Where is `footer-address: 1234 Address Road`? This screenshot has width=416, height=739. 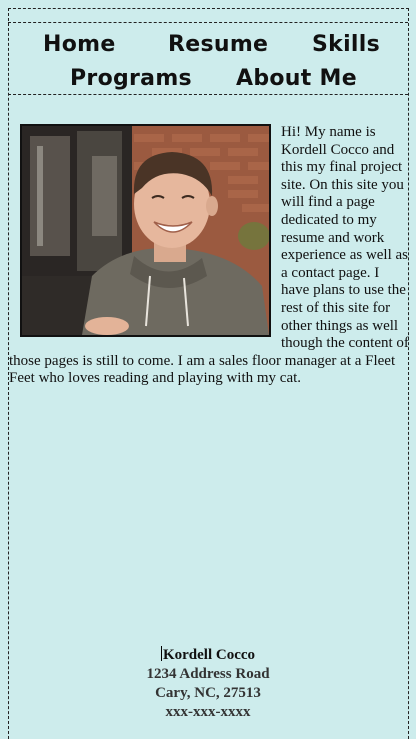 footer-address: 1234 Address Road is located at coordinates (208, 674).